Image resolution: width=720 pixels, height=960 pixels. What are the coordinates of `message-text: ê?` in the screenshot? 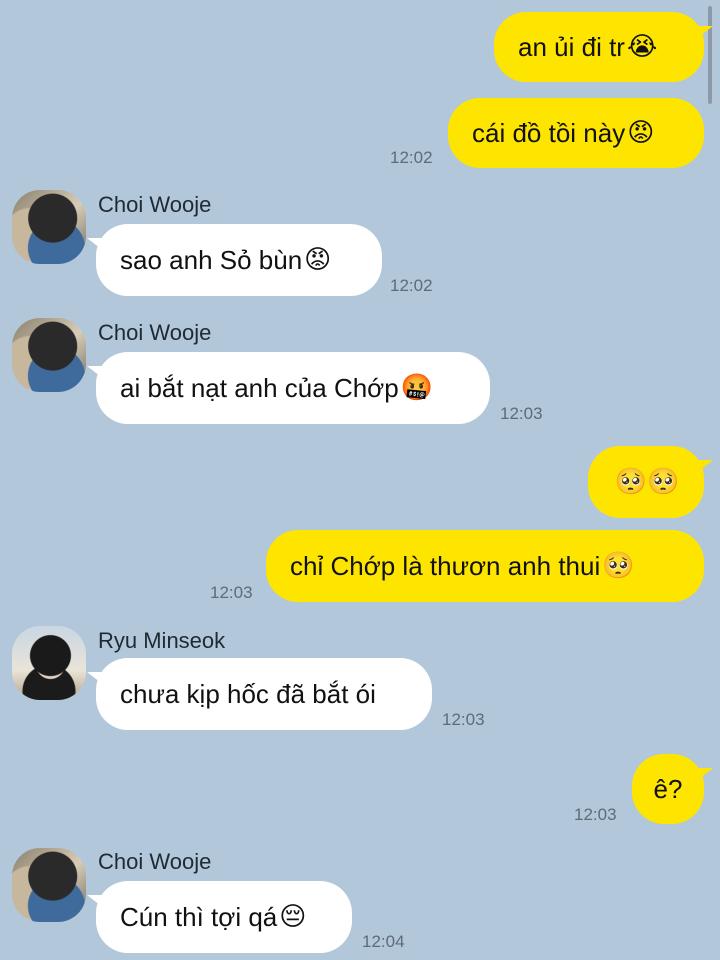 It's located at (668, 789).